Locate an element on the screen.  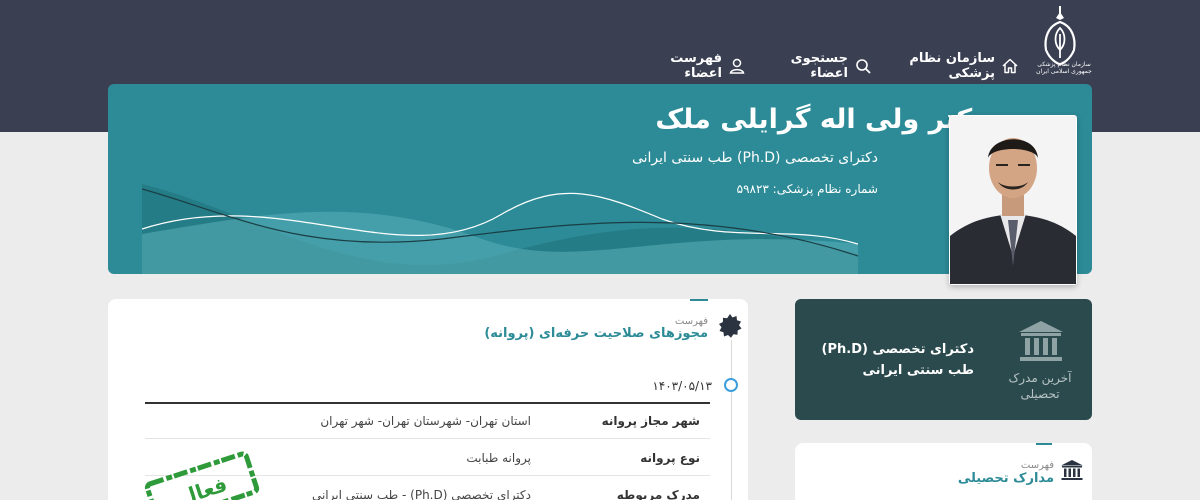
nav-label: سازمان نظام پزشکی is located at coordinates (952, 66).